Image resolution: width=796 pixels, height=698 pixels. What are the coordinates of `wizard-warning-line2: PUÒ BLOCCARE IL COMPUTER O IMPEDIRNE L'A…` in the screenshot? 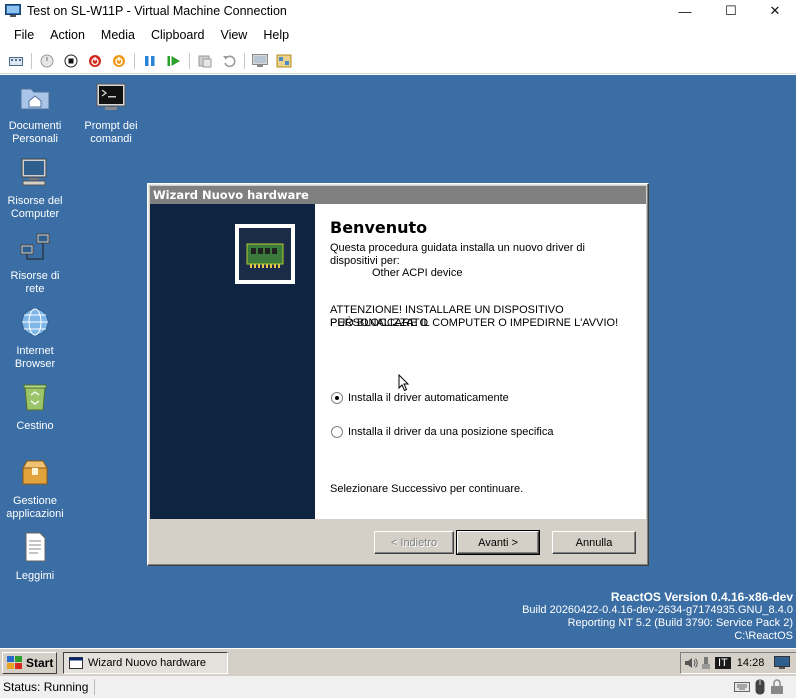 It's located at (474, 323).